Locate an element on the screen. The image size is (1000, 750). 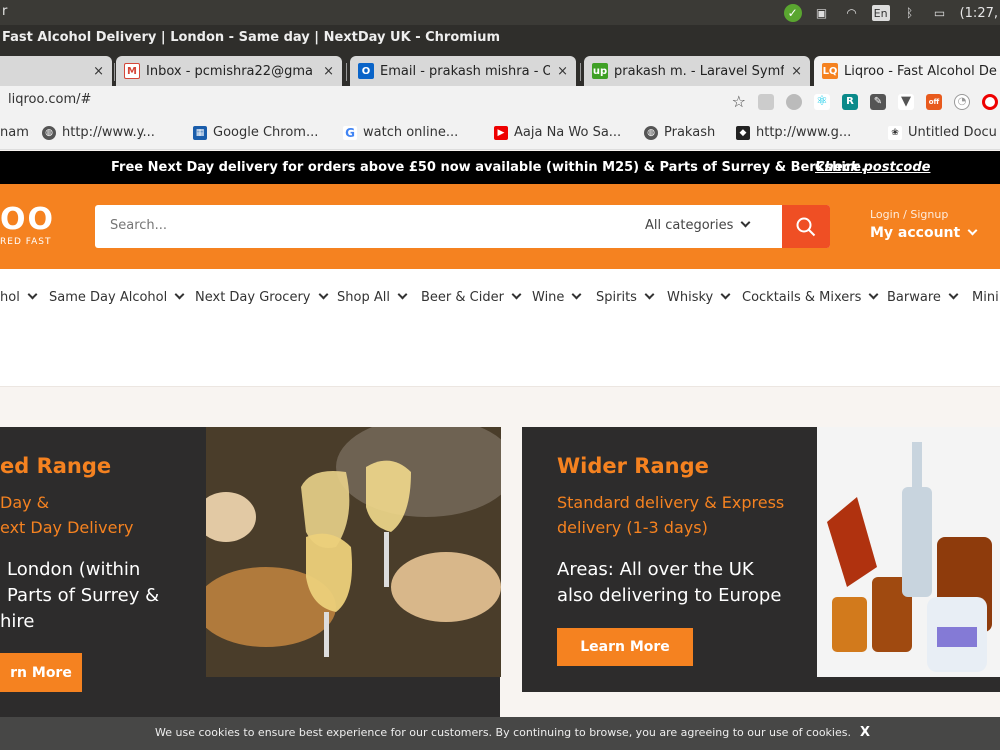
learn-more-button: rn More is located at coordinates (41, 672).